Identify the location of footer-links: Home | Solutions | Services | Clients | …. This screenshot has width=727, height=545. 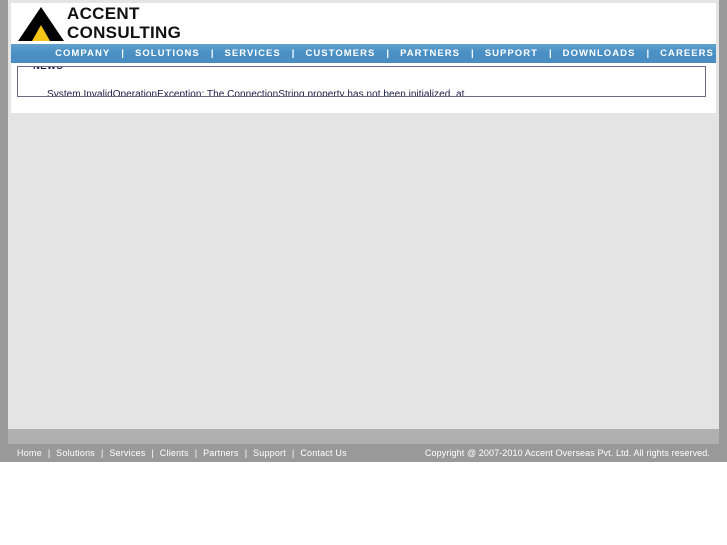
(182, 453).